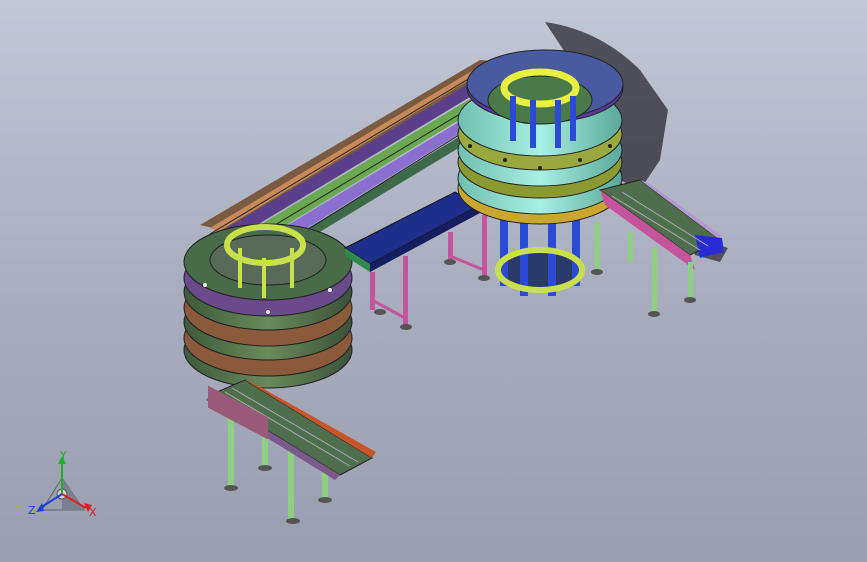 The height and width of the screenshot is (562, 867). Describe the element at coordinates (63, 455) in the screenshot. I see `y-axis-label: Y` at that location.